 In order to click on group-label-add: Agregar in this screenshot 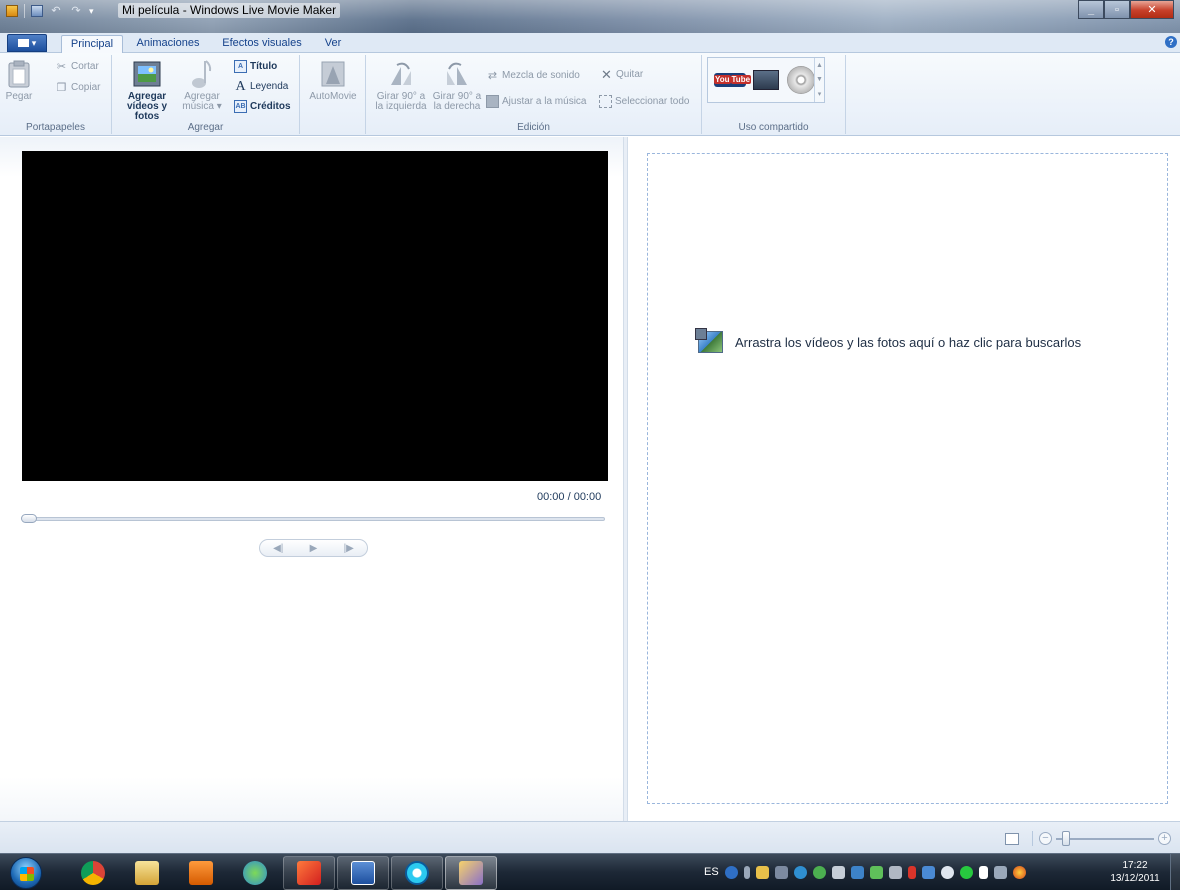, I will do `click(205, 127)`.